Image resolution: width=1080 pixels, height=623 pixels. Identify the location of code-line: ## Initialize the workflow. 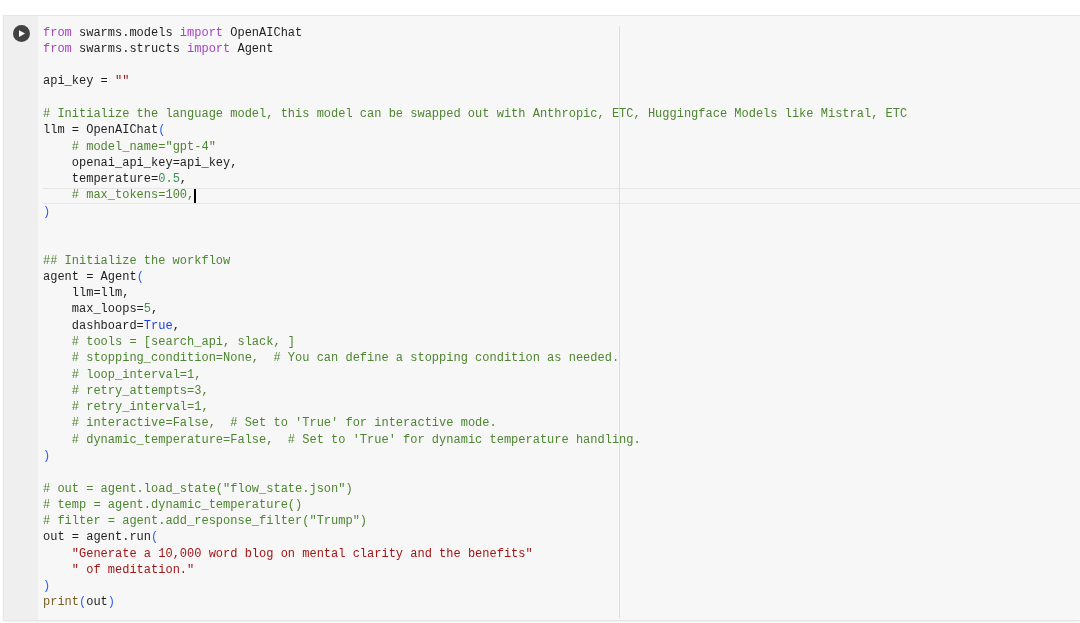
(137, 261).